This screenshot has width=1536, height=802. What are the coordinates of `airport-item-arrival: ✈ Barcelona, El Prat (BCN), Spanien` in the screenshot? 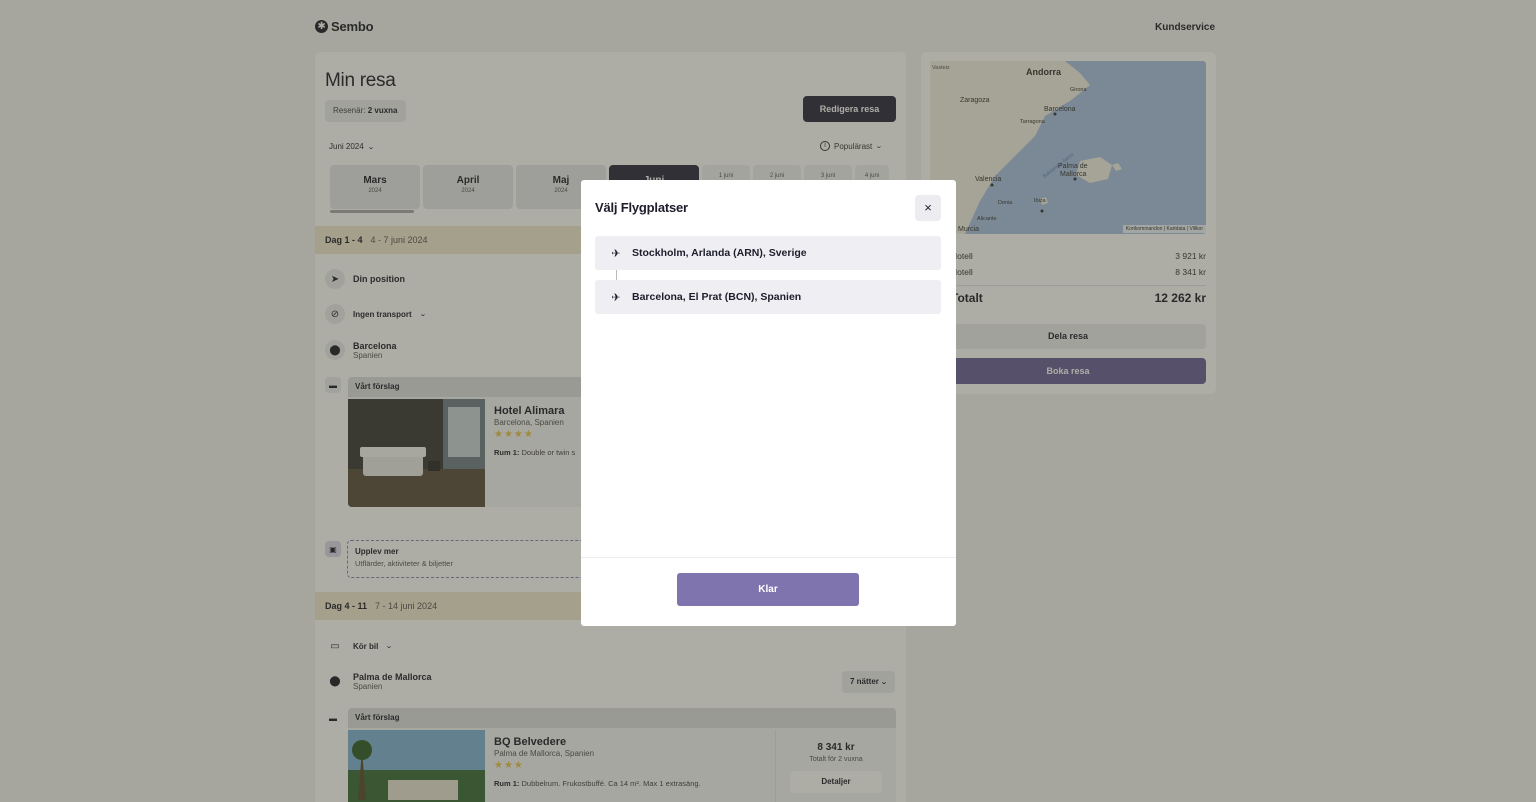 It's located at (768, 297).